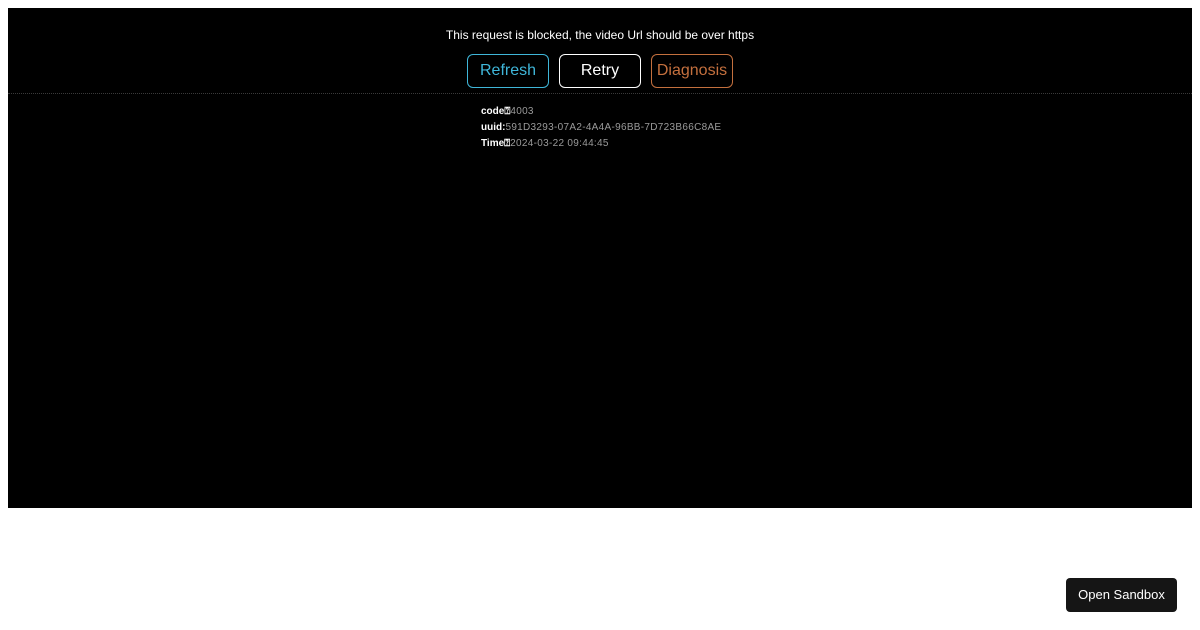 The width and height of the screenshot is (1200, 630). What do you see at coordinates (522, 111) in the screenshot?
I see `code-value: 4003` at bounding box center [522, 111].